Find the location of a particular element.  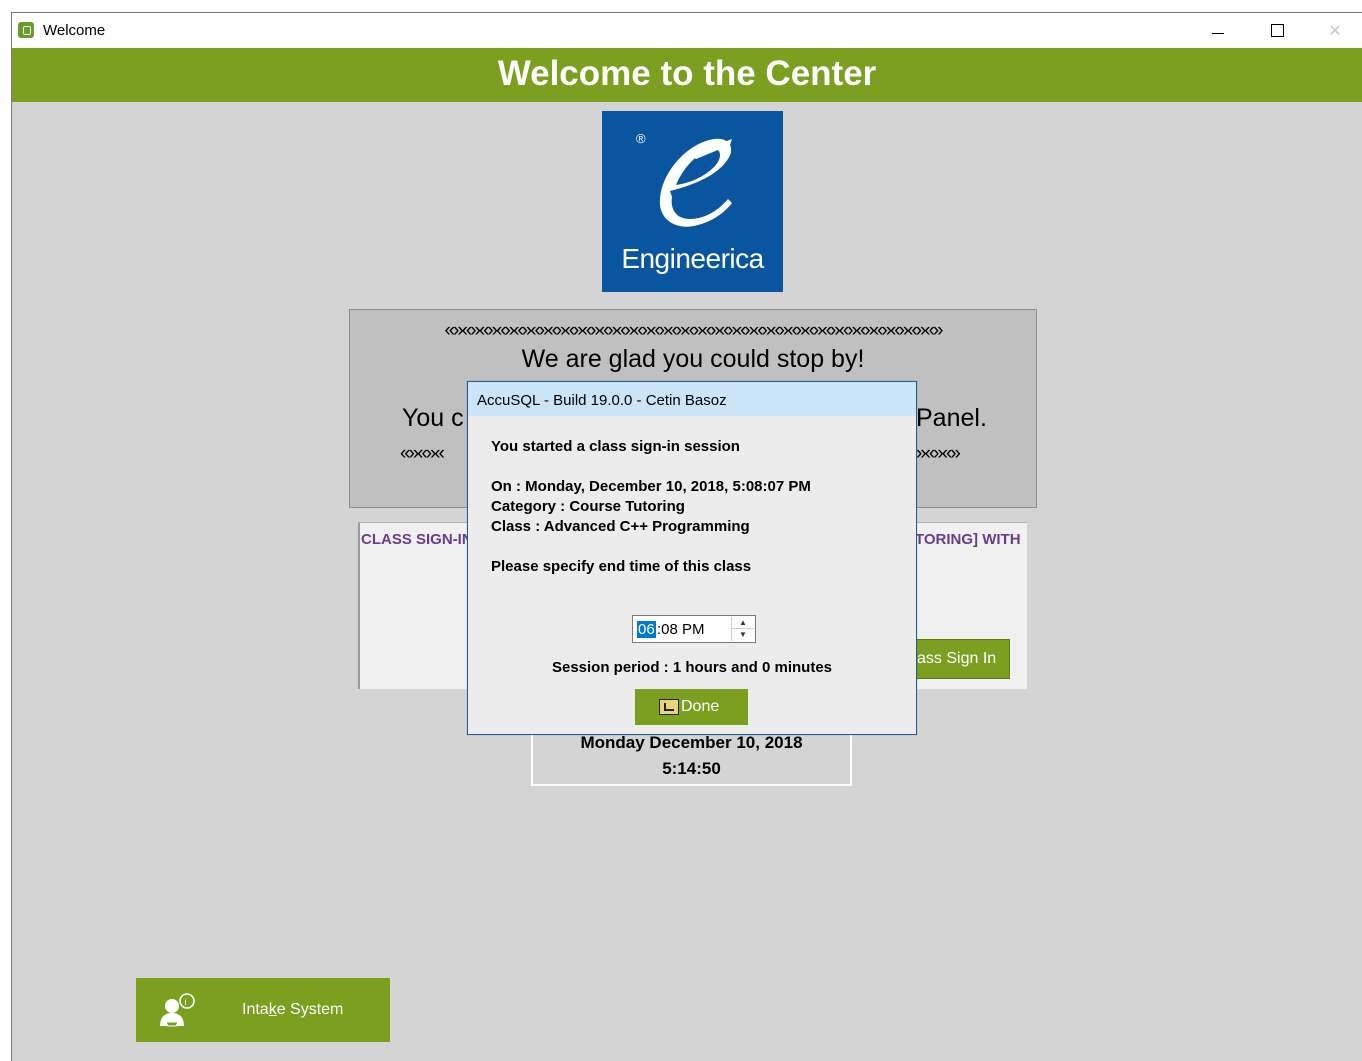

decoration-bottom-right: »«»«» is located at coordinates (938, 453).